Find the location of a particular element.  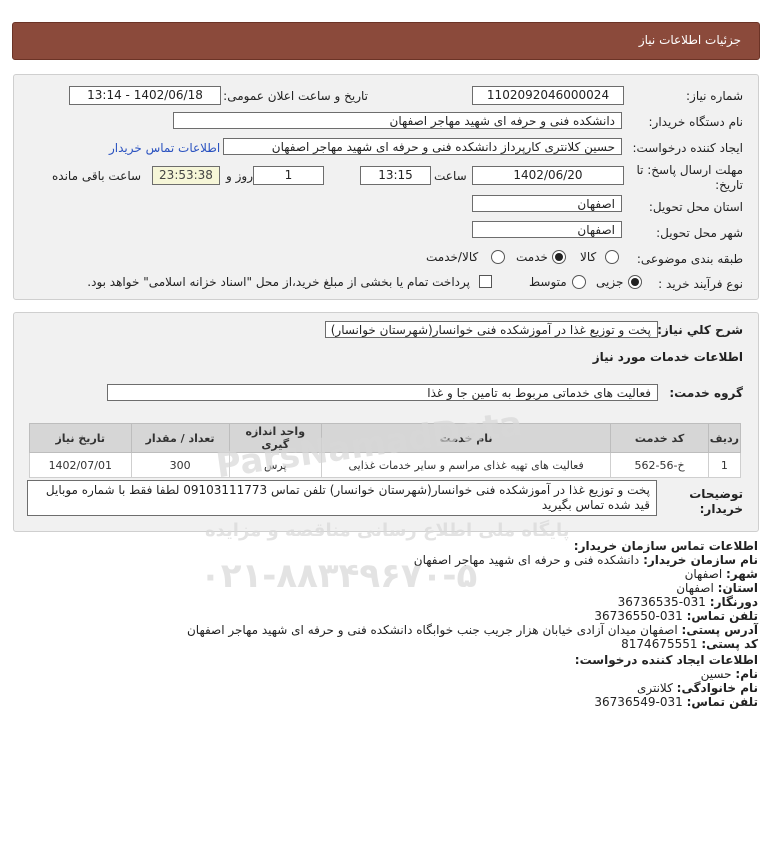

col-need-date: تاریخ نیاز is located at coordinates (80, 438).